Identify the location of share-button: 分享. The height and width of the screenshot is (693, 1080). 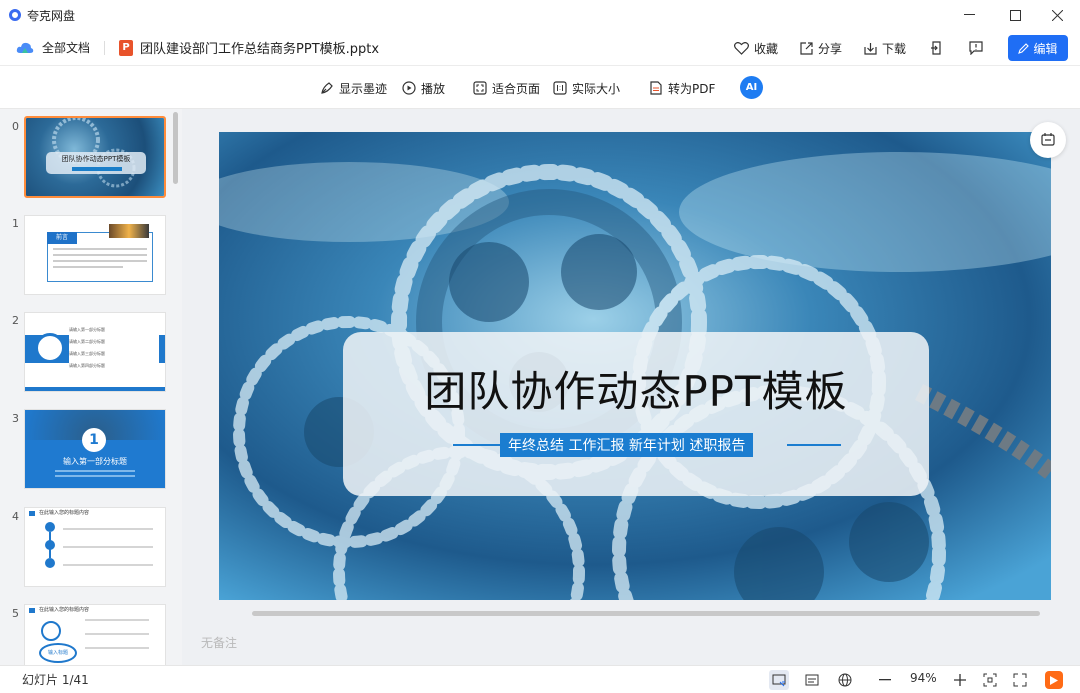
(821, 48).